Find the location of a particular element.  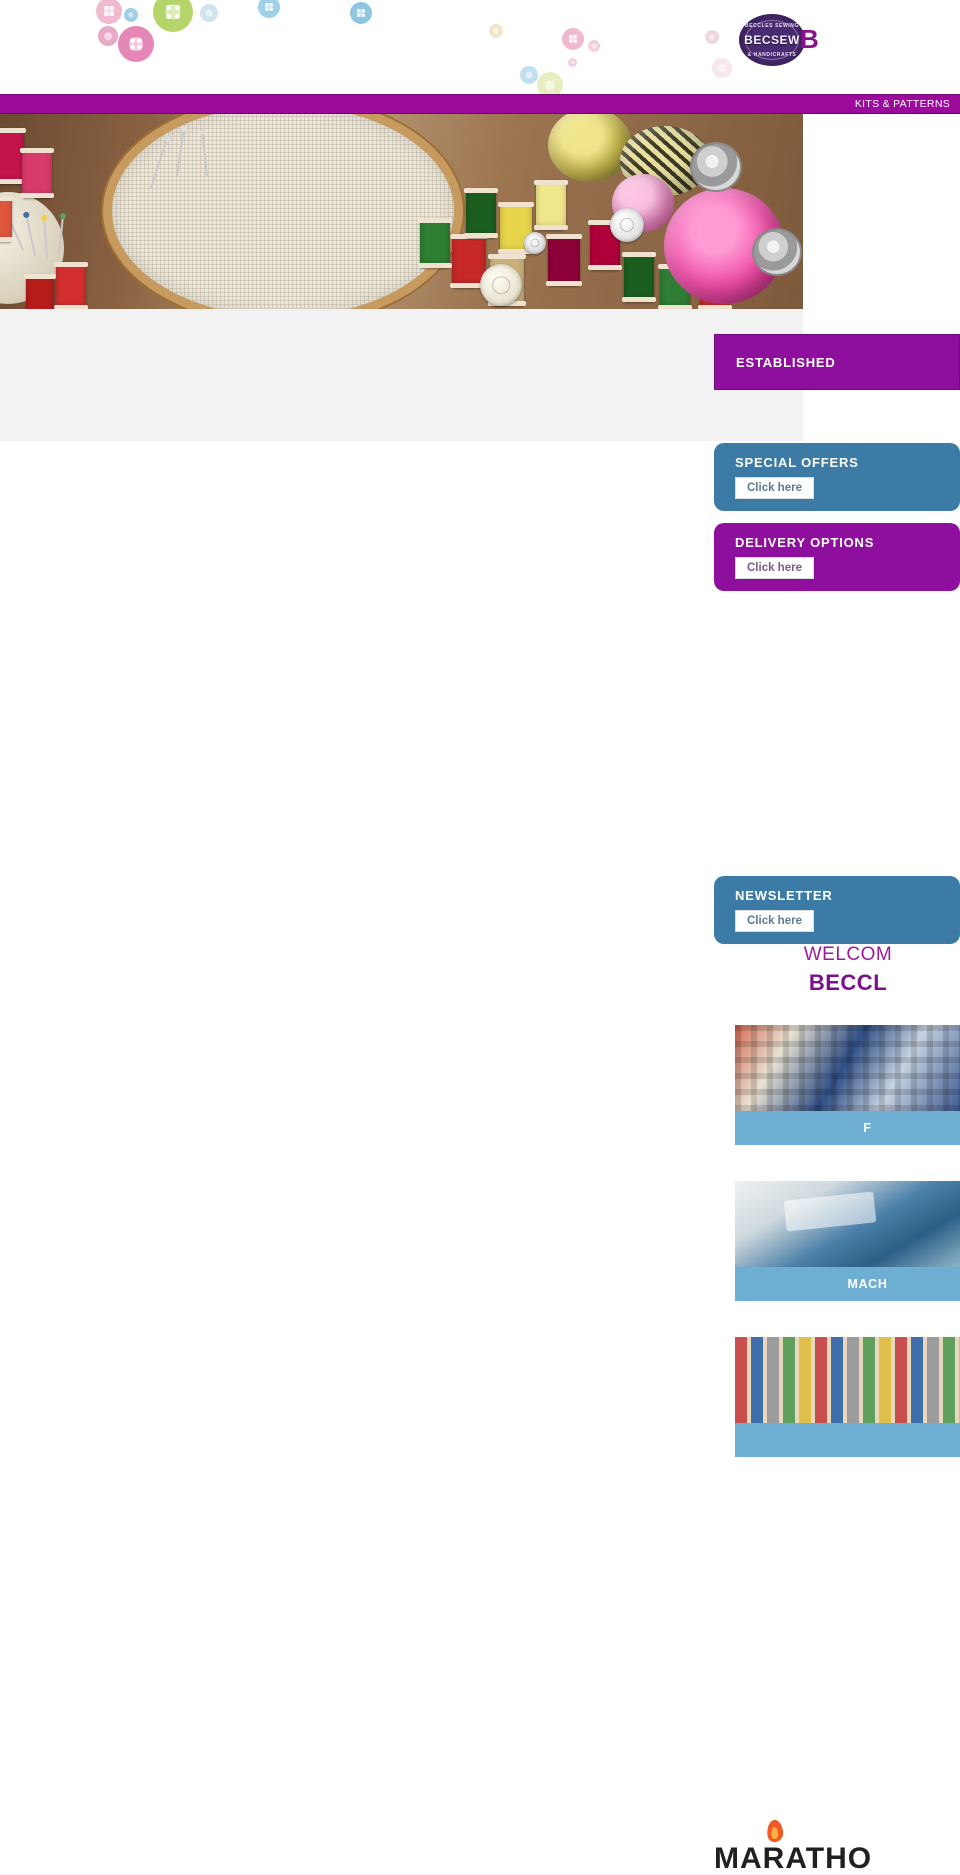

marathon-brand-logo: MARATHO is located at coordinates (837, 1847).